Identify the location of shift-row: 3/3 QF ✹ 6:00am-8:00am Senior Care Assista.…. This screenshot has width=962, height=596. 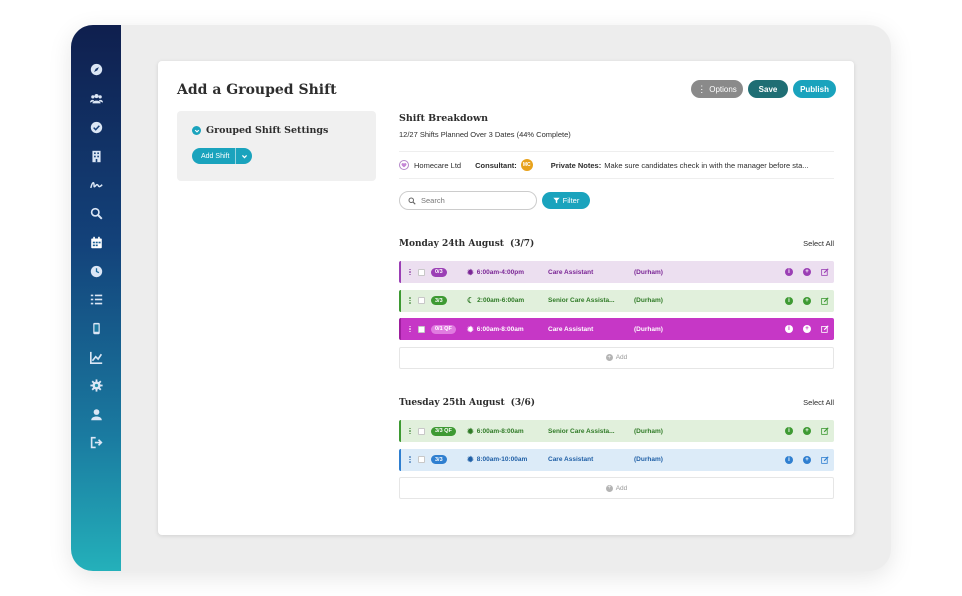
(616, 431).